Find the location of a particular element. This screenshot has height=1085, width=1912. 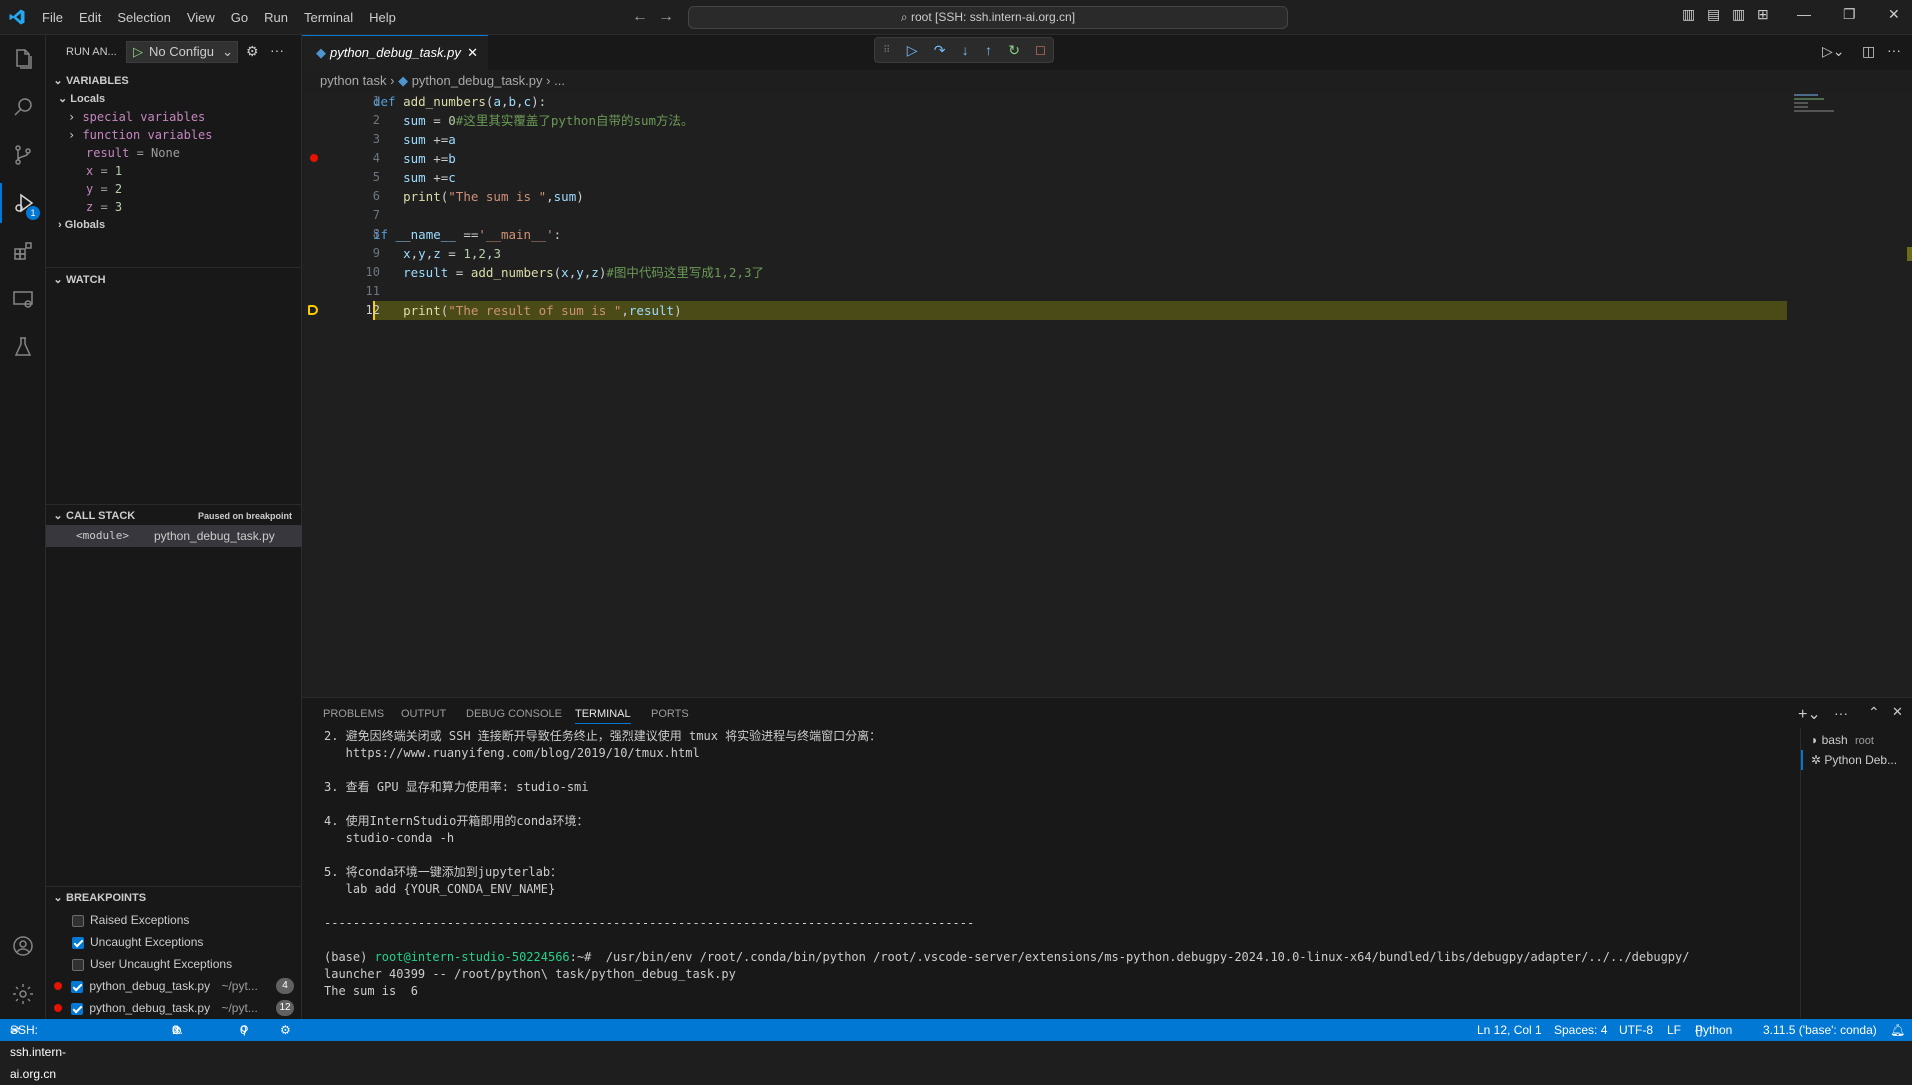

more-actions-icon: ··· is located at coordinates (277, 50).